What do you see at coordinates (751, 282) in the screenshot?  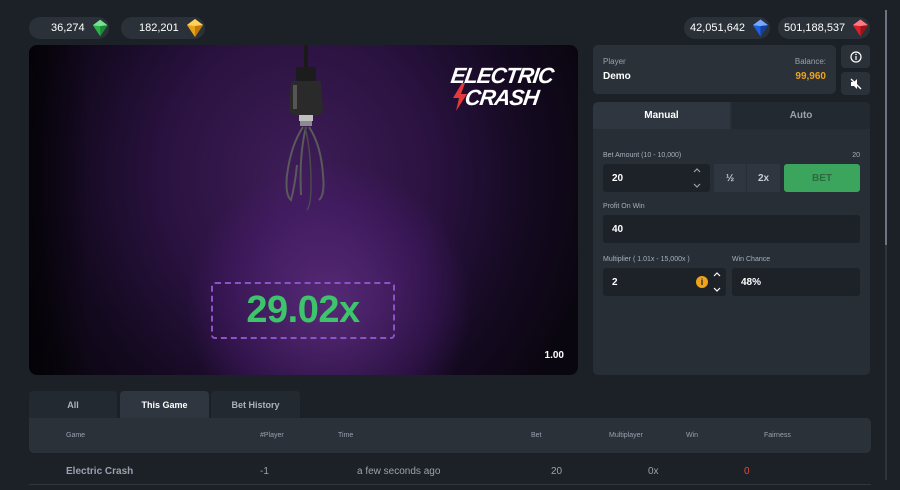 I see `win-chance-value: 48%` at bounding box center [751, 282].